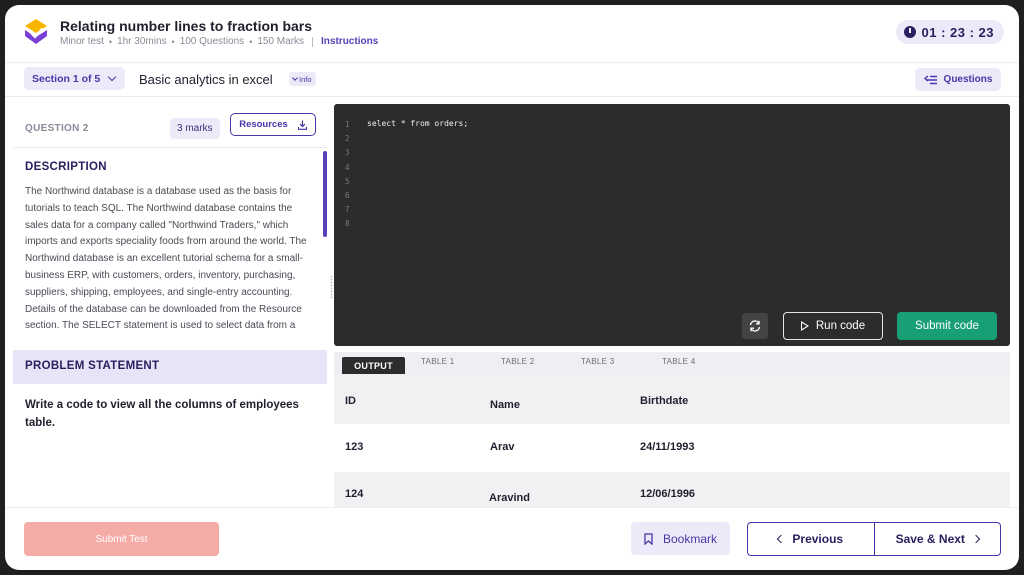 This screenshot has width=1024, height=575. I want to click on submit-code-button: Submit code, so click(947, 326).